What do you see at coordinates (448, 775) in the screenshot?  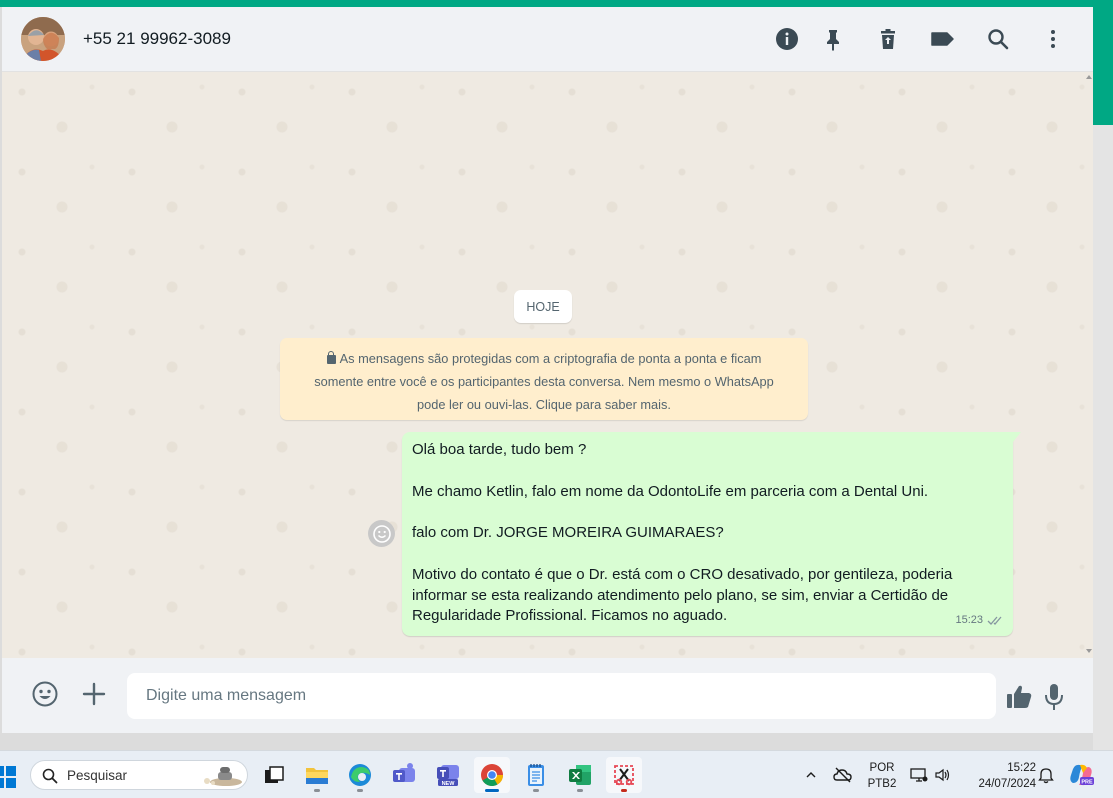 I see `teams-new-icon: NEW` at bounding box center [448, 775].